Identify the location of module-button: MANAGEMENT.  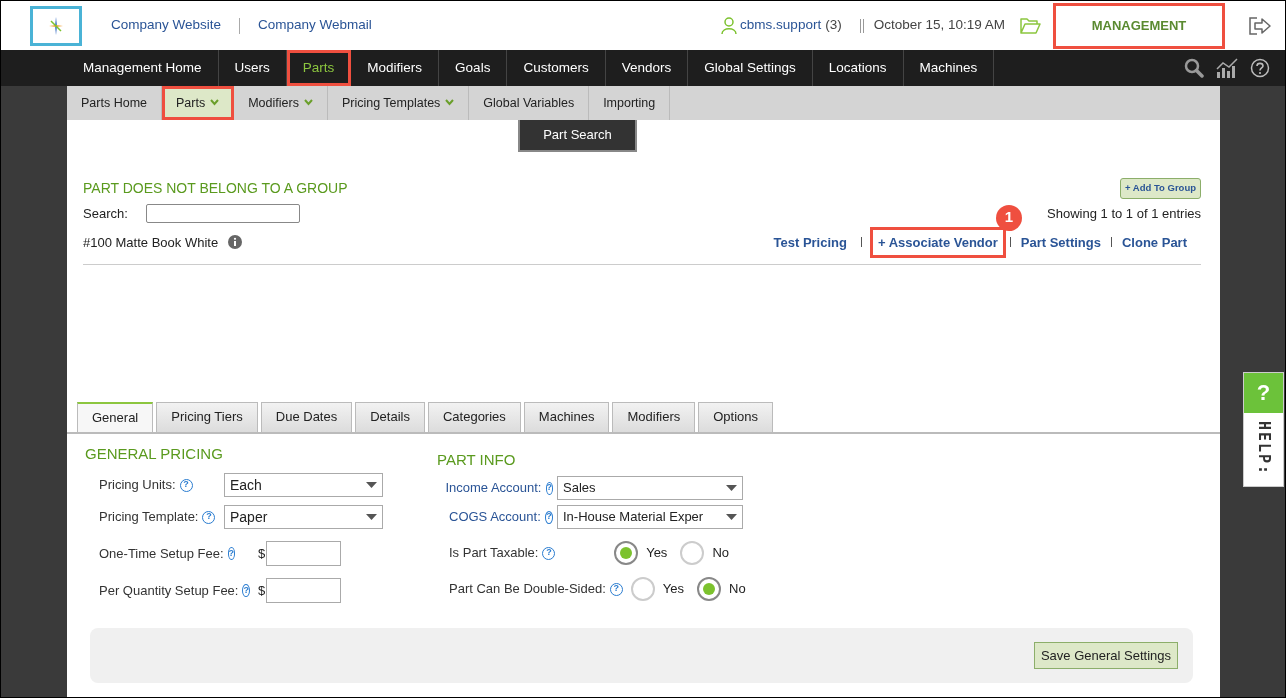
(1139, 25).